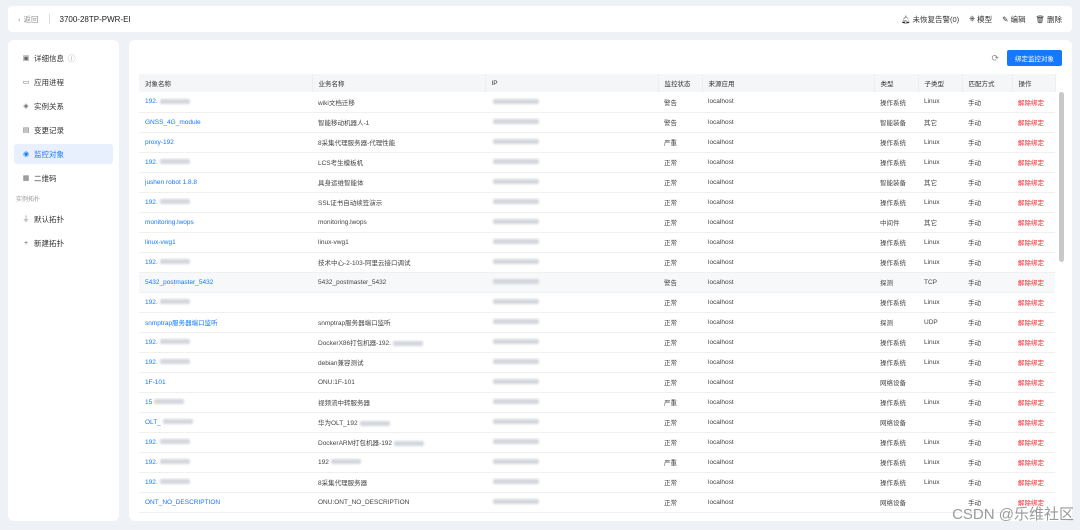  I want to click on cell-type: 中间件, so click(896, 222).